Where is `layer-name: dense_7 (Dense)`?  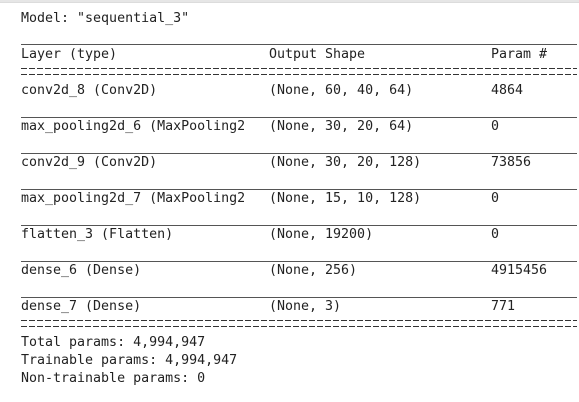
layer-name: dense_7 (Dense) is located at coordinates (81, 306).